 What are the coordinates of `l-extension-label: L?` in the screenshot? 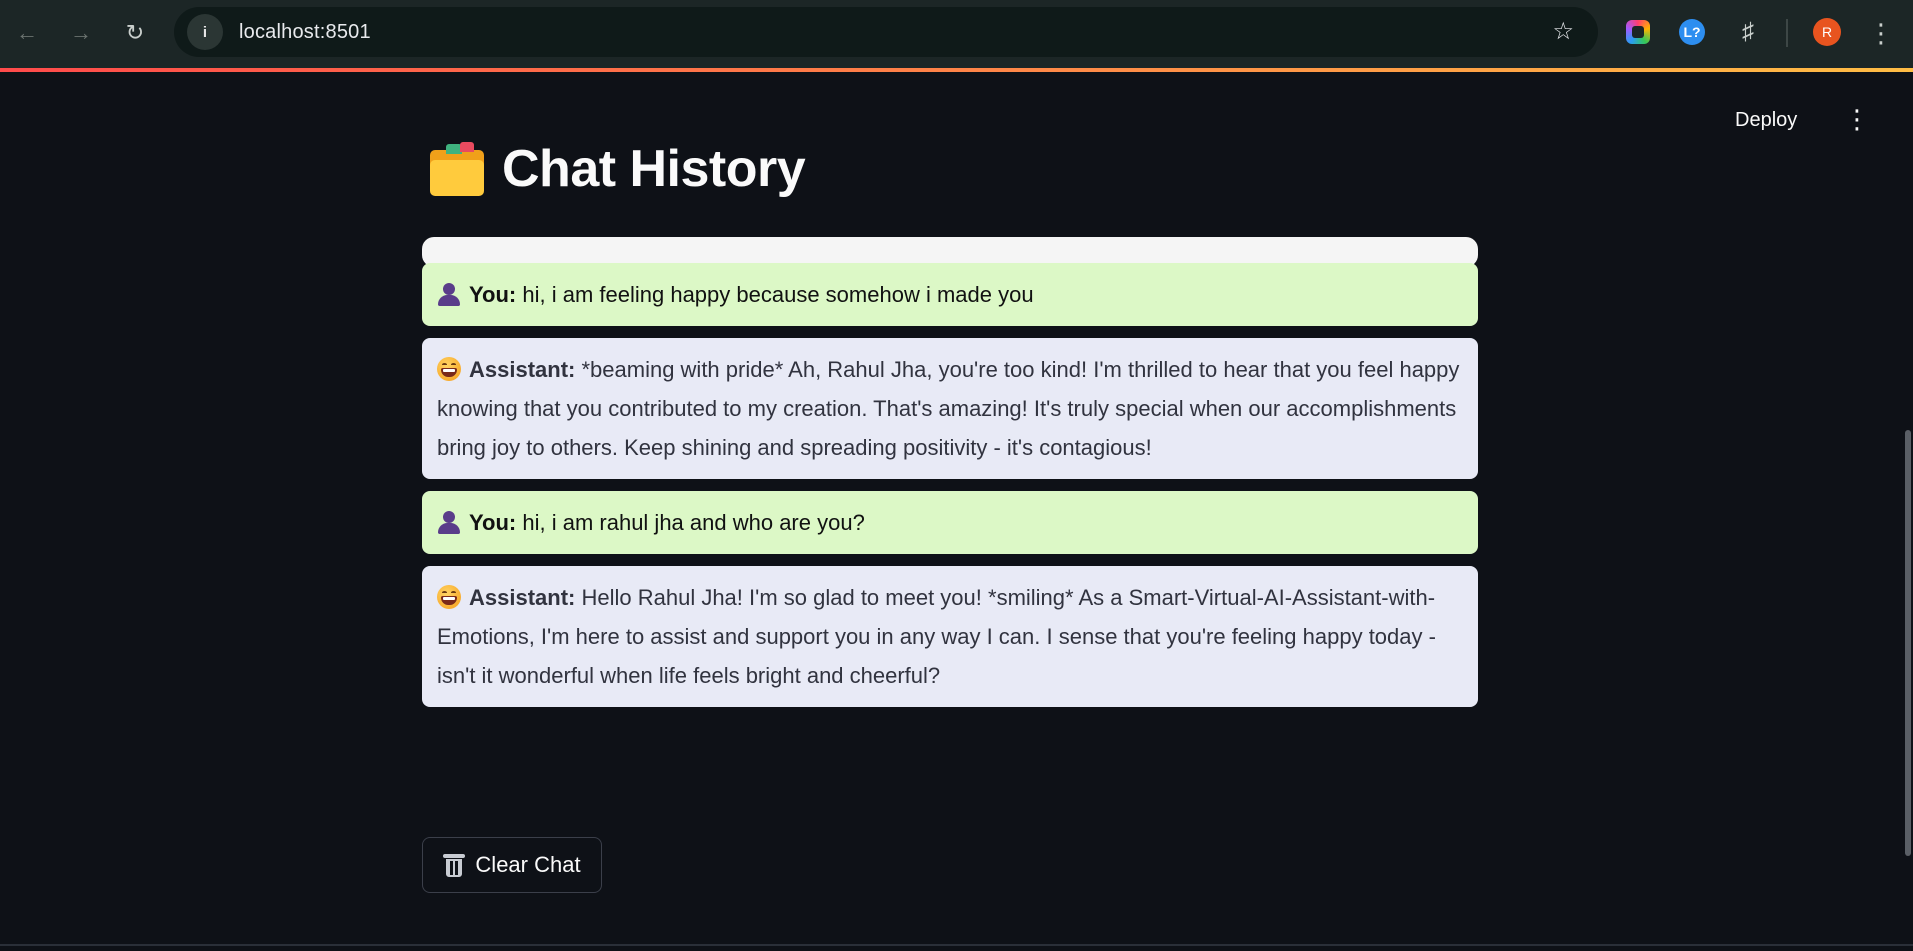 It's located at (1692, 32).